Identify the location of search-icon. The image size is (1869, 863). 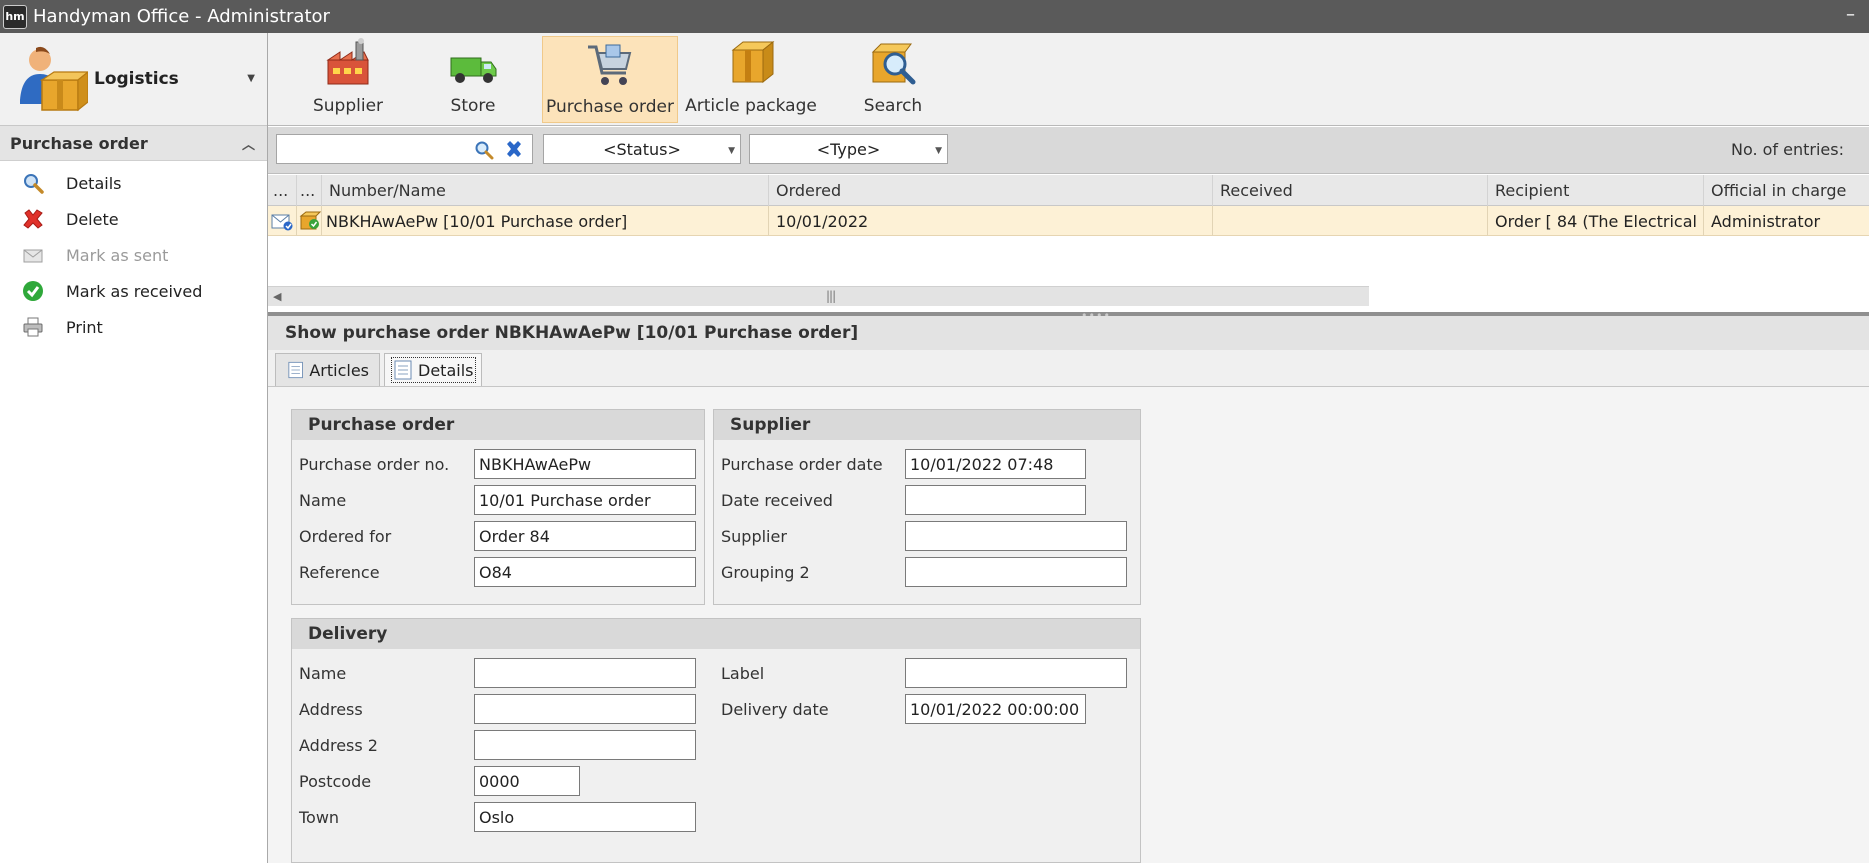
(484, 152).